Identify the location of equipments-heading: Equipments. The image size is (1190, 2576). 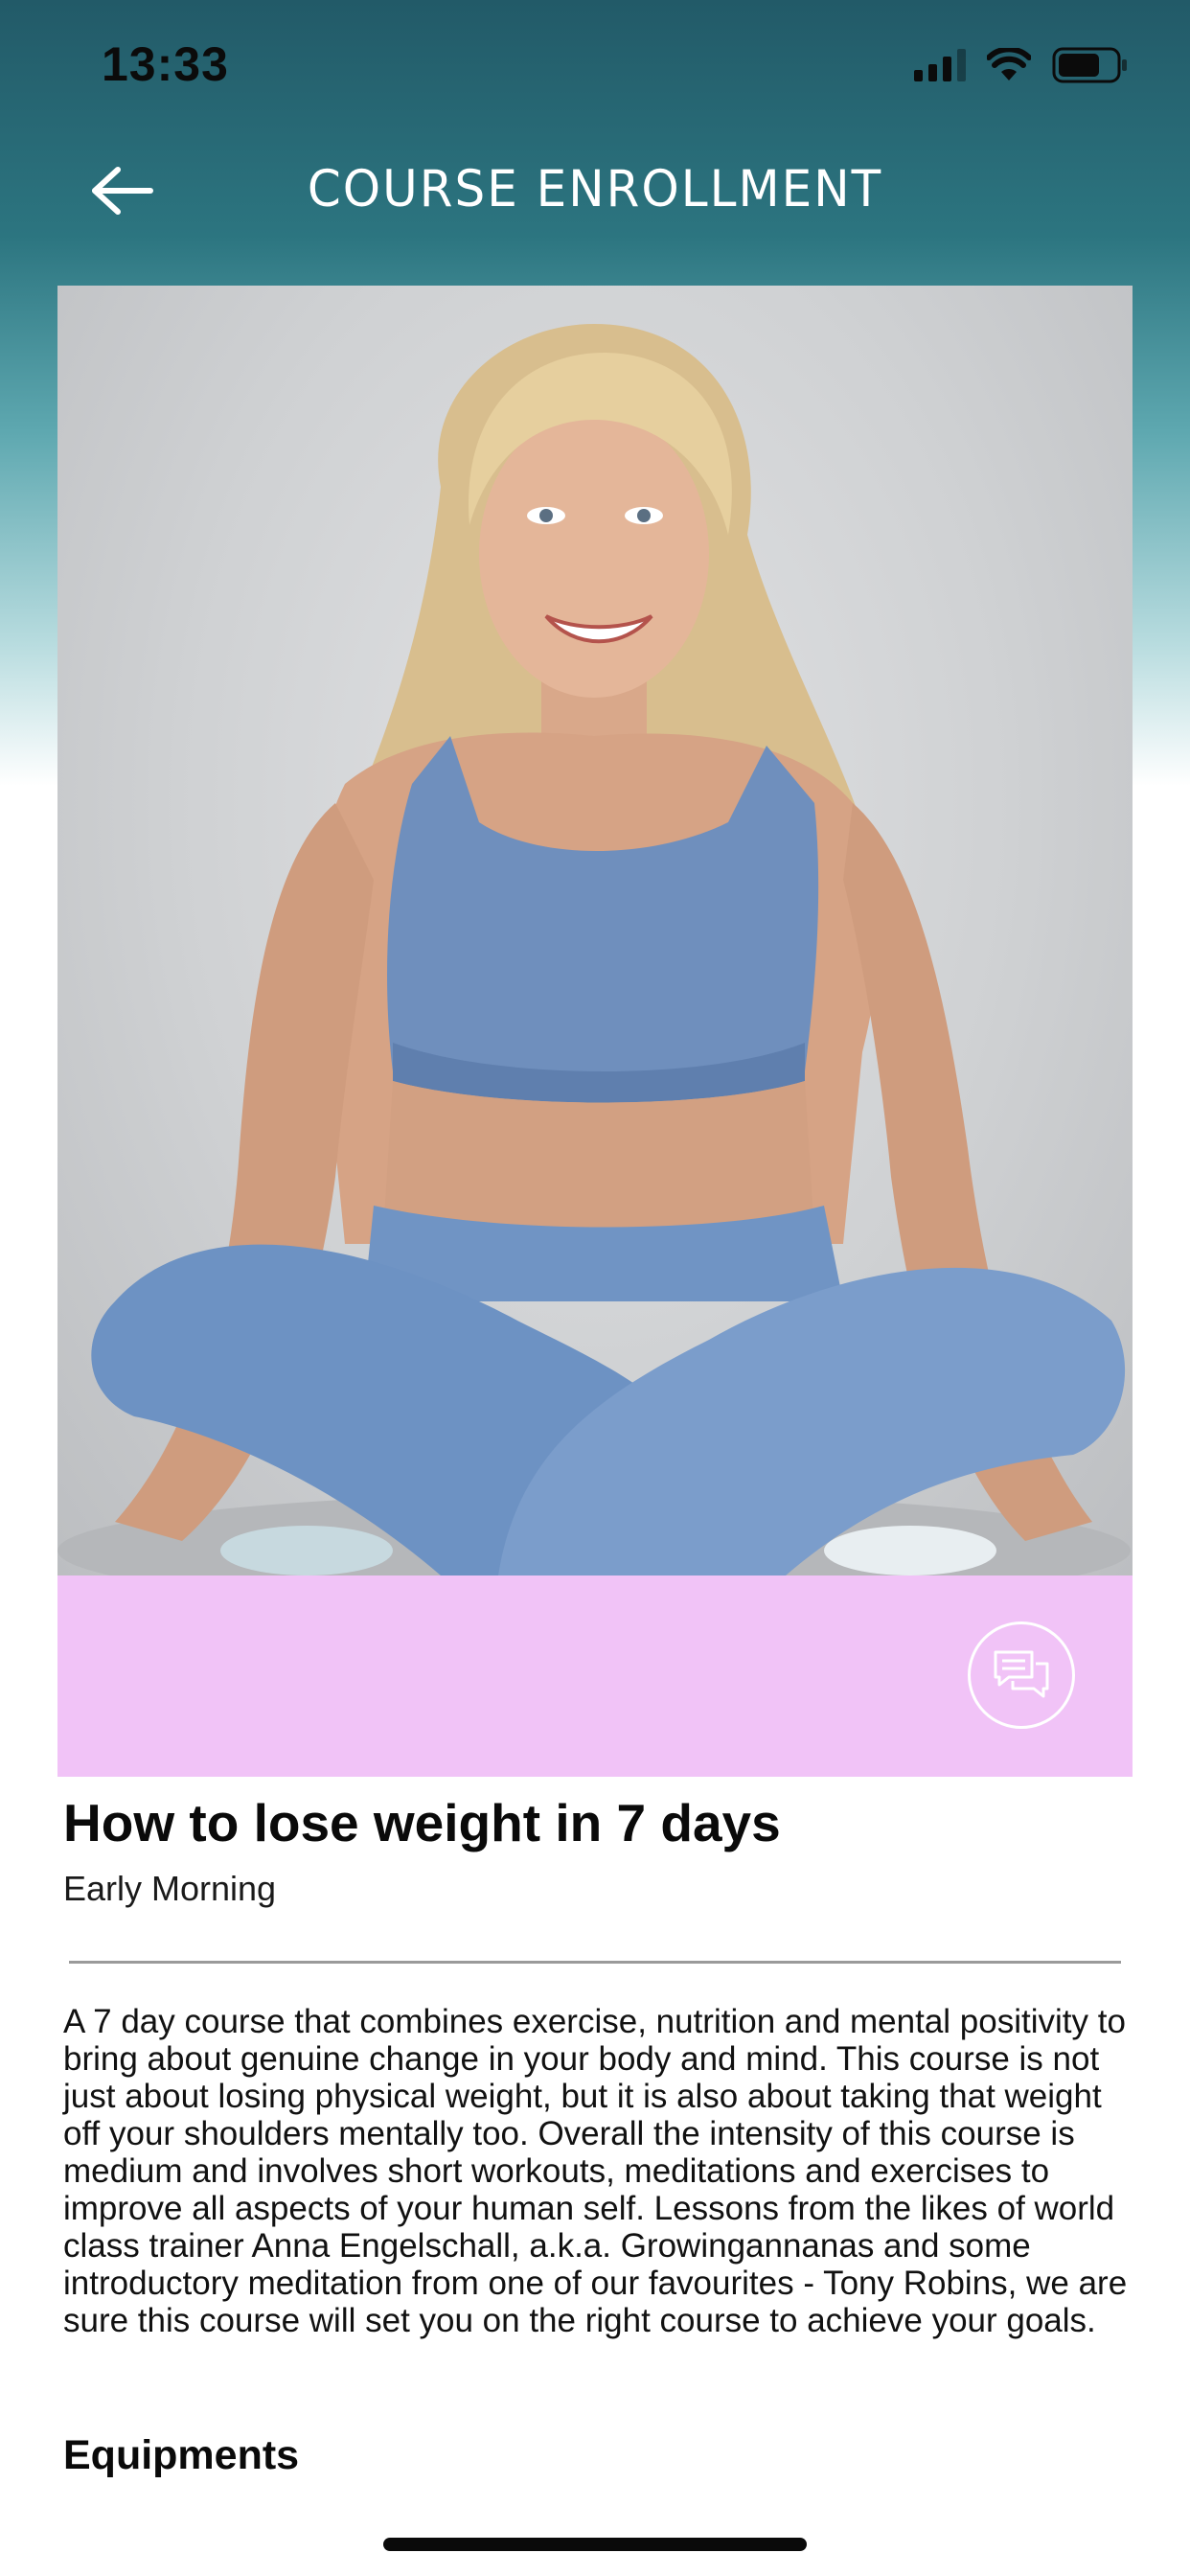
(182, 2455).